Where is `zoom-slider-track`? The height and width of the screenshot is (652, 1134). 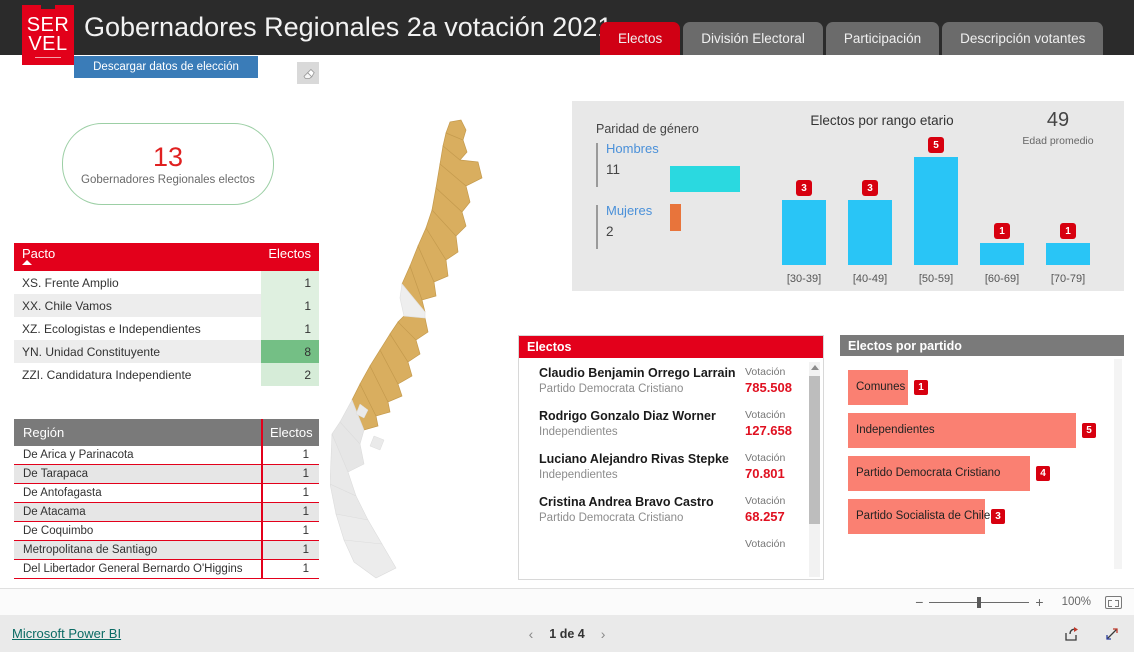
zoom-slider-track is located at coordinates (979, 602).